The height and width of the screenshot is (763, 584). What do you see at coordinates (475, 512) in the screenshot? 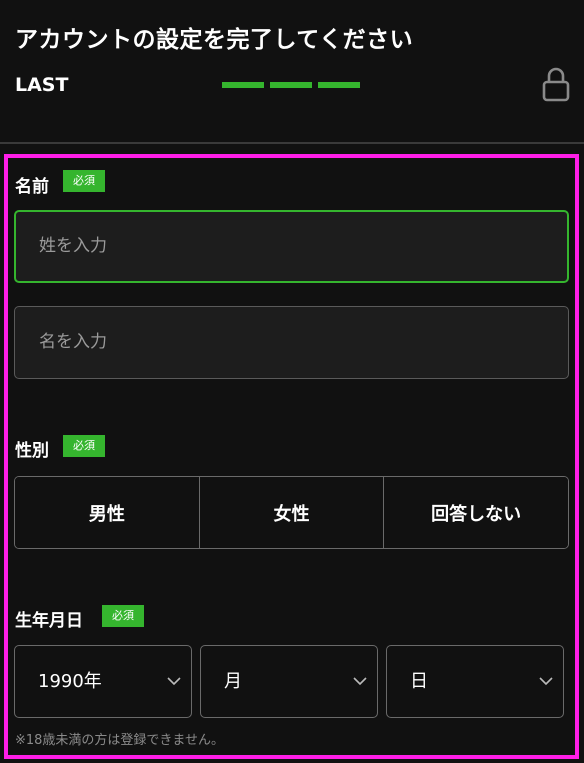
I see `gender-option-no-answer: 回答しない` at bounding box center [475, 512].